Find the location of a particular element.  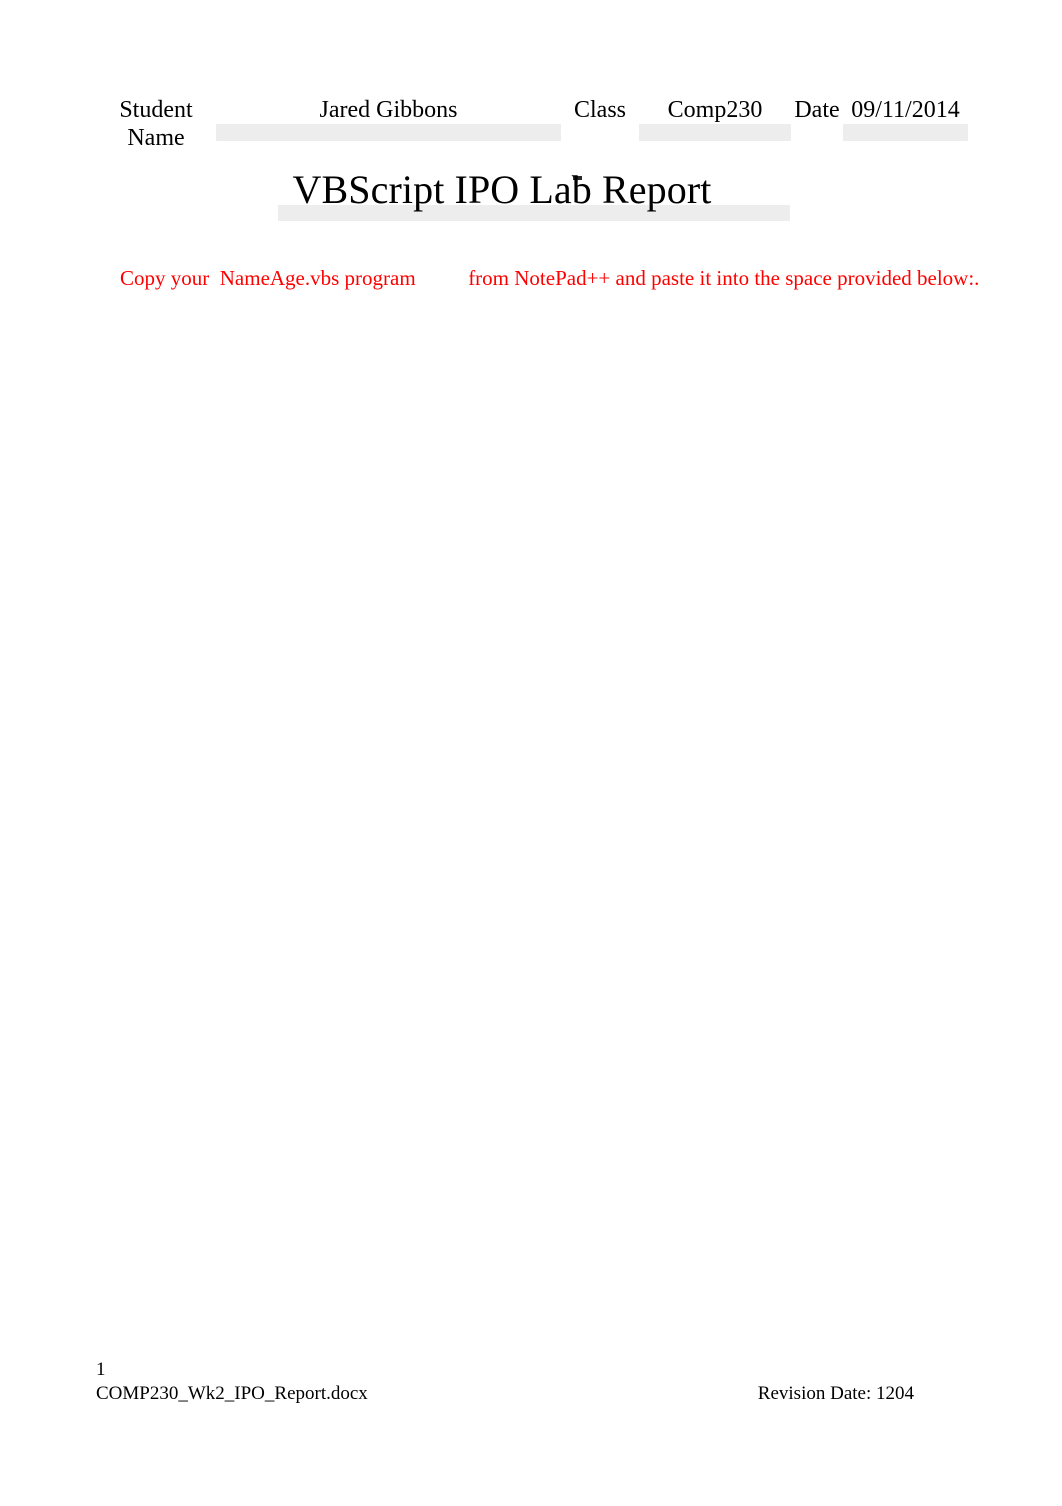

date-value: 09/11/2014 is located at coordinates (905, 110).